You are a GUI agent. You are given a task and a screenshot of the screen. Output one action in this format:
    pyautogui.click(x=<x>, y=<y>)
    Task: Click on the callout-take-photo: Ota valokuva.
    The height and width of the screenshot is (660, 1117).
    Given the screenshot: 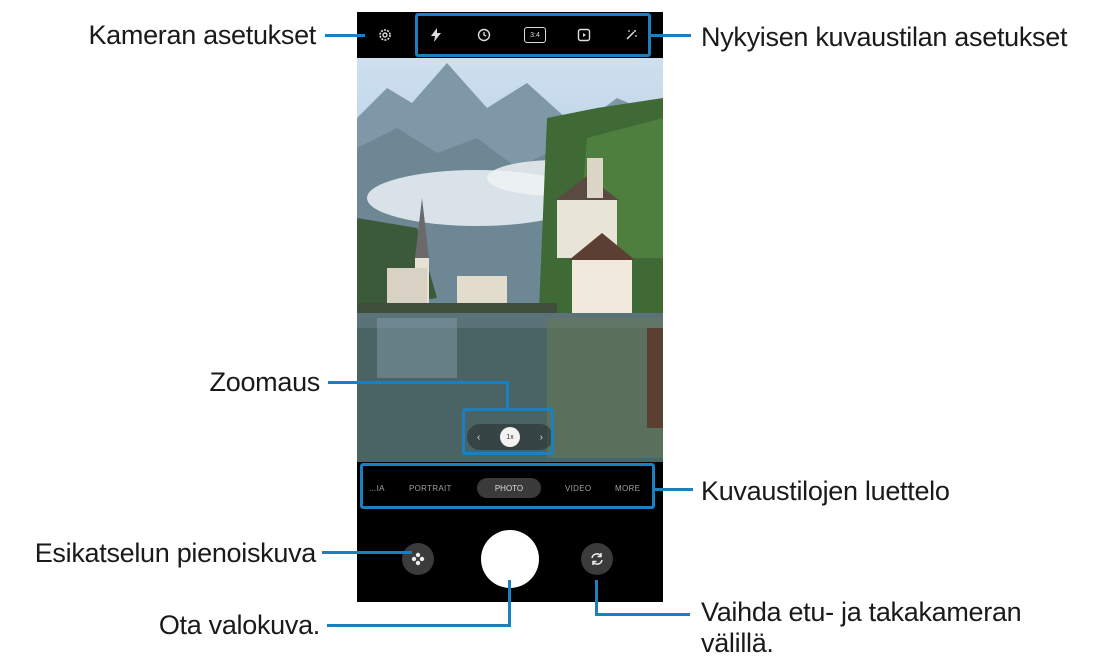 What is the action you would take?
    pyautogui.click(x=239, y=625)
    